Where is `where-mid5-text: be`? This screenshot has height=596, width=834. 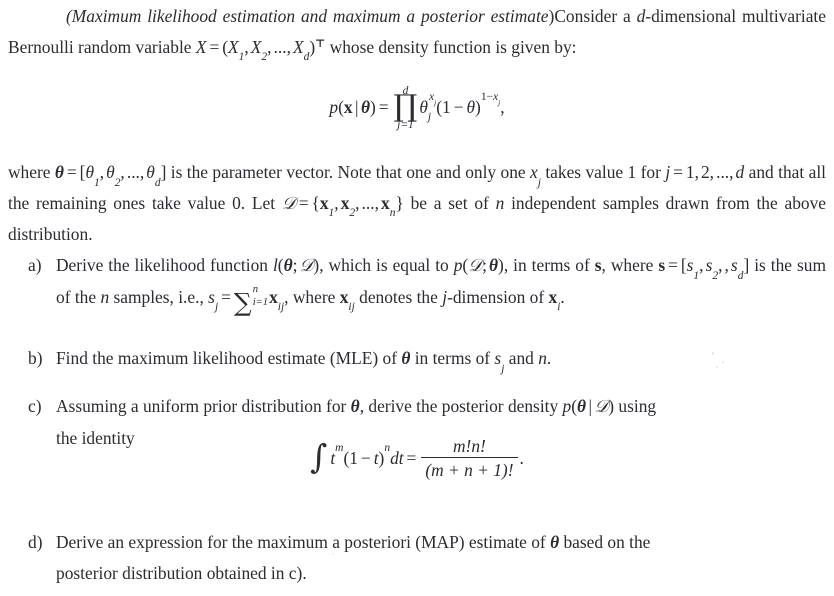
where-mid5-text: be is located at coordinates (415, 202).